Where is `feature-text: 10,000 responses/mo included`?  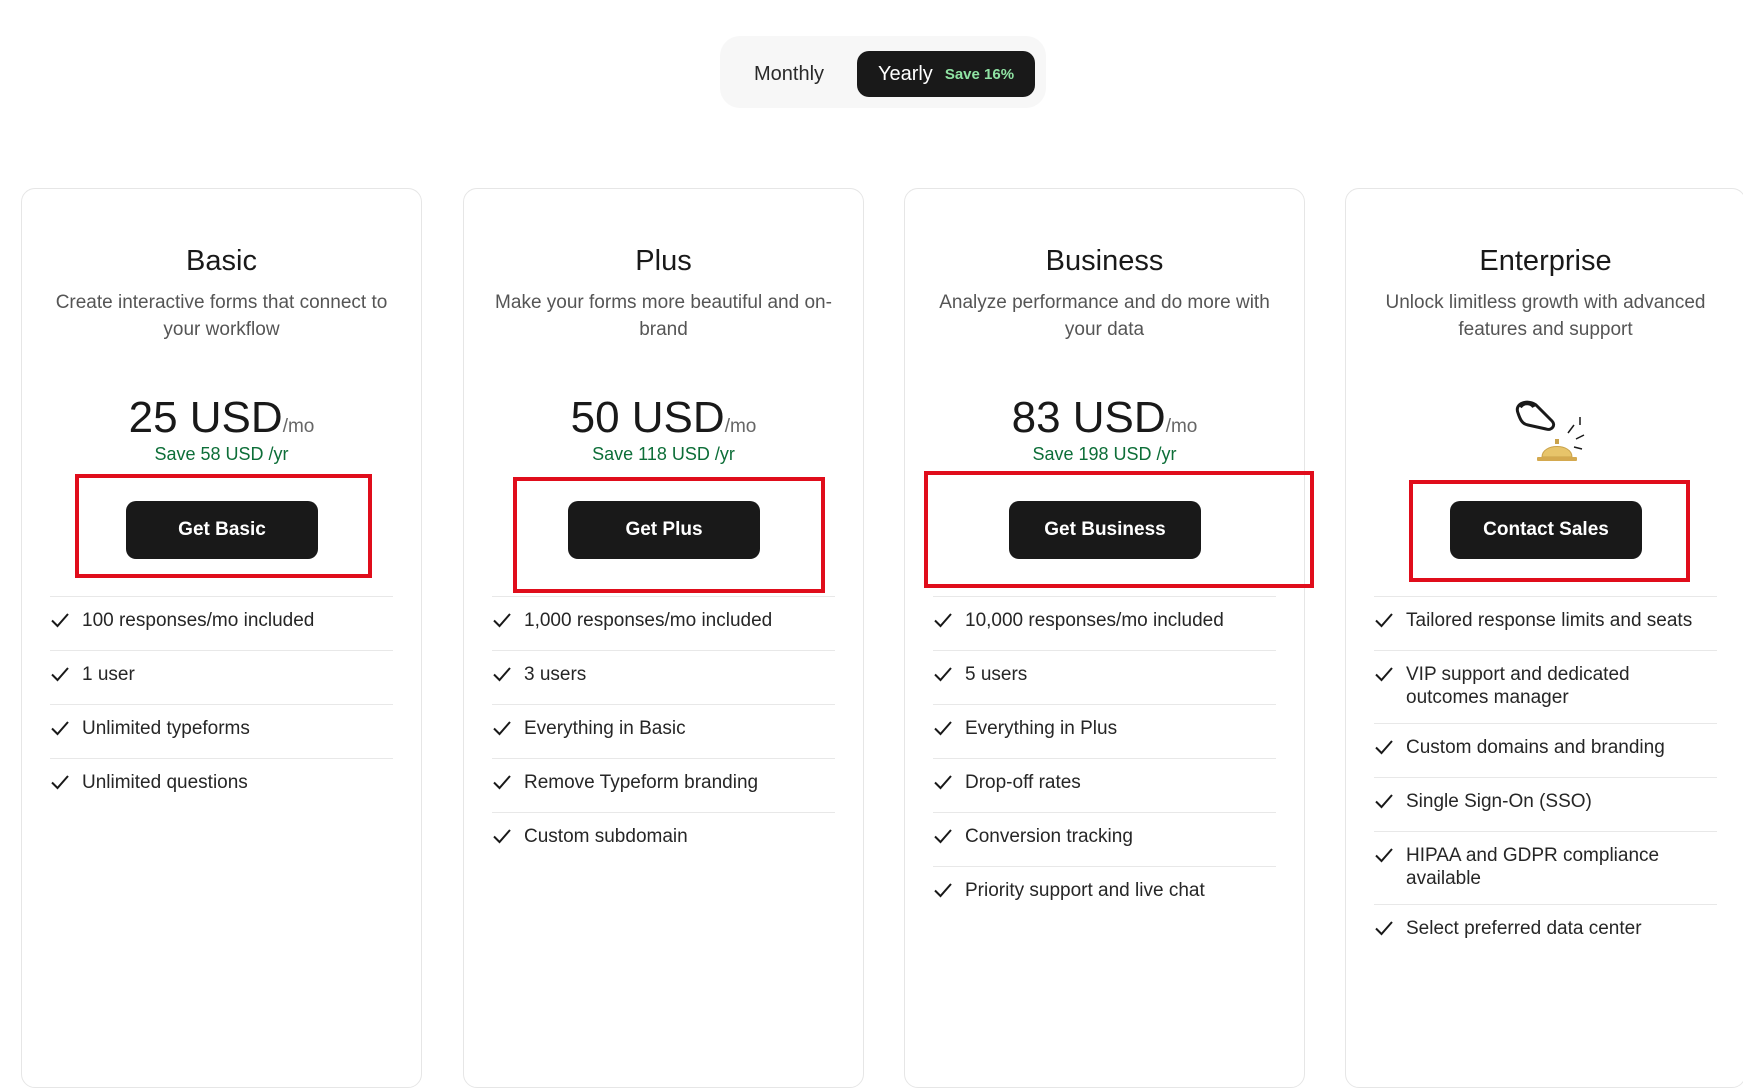 feature-text: 10,000 responses/mo included is located at coordinates (1094, 620).